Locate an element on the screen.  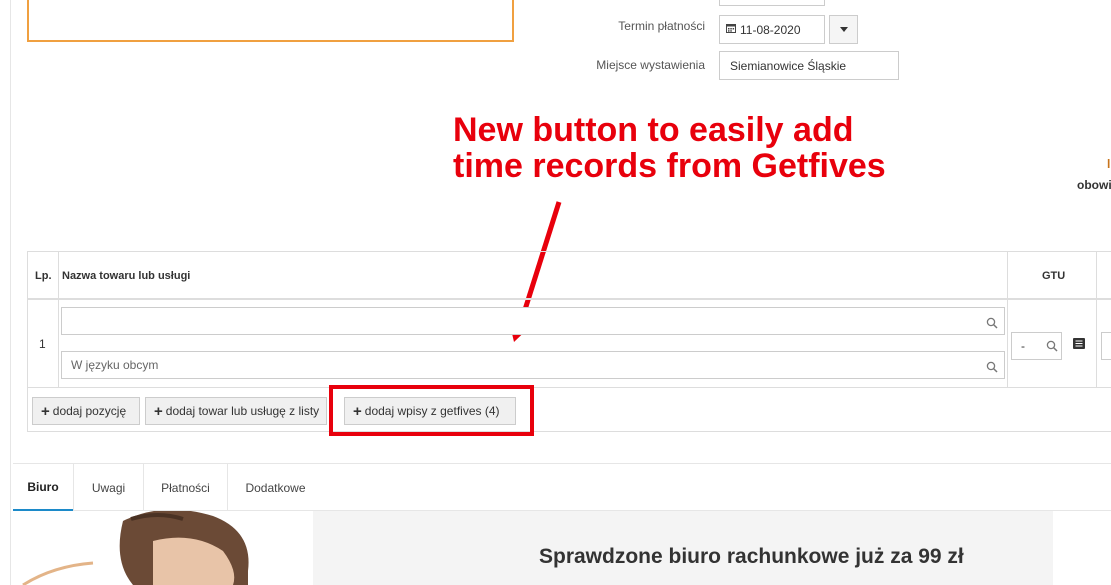
payment-due-value: 11-08-2020 is located at coordinates (770, 29).